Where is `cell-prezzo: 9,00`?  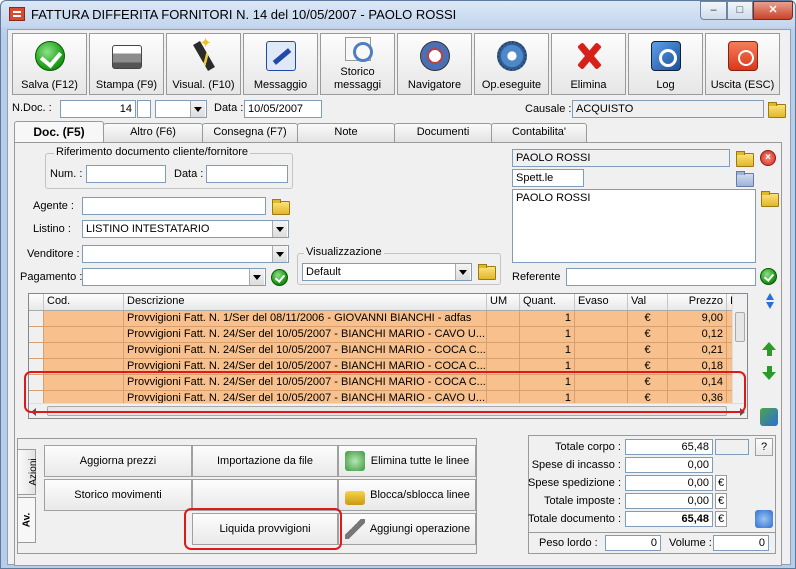 cell-prezzo: 9,00 is located at coordinates (697, 318).